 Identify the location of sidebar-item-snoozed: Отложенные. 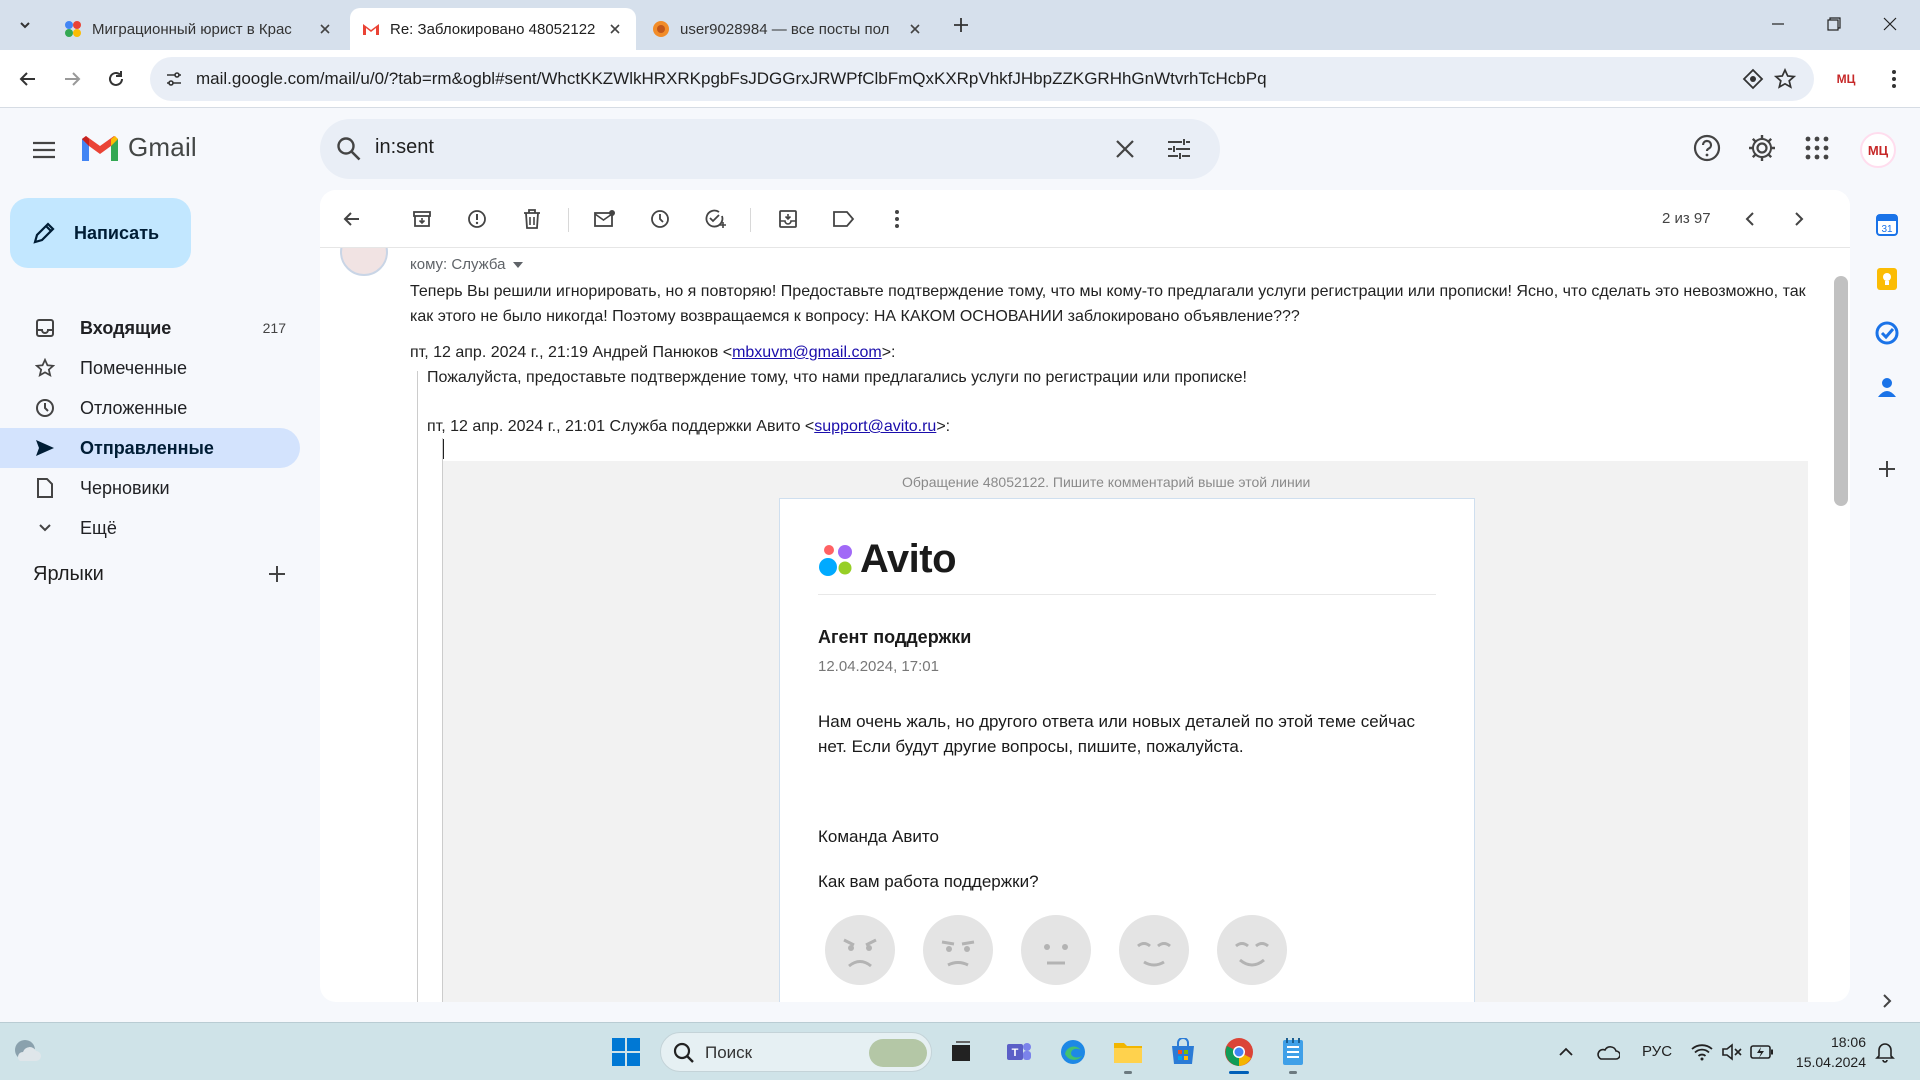
(150, 408).